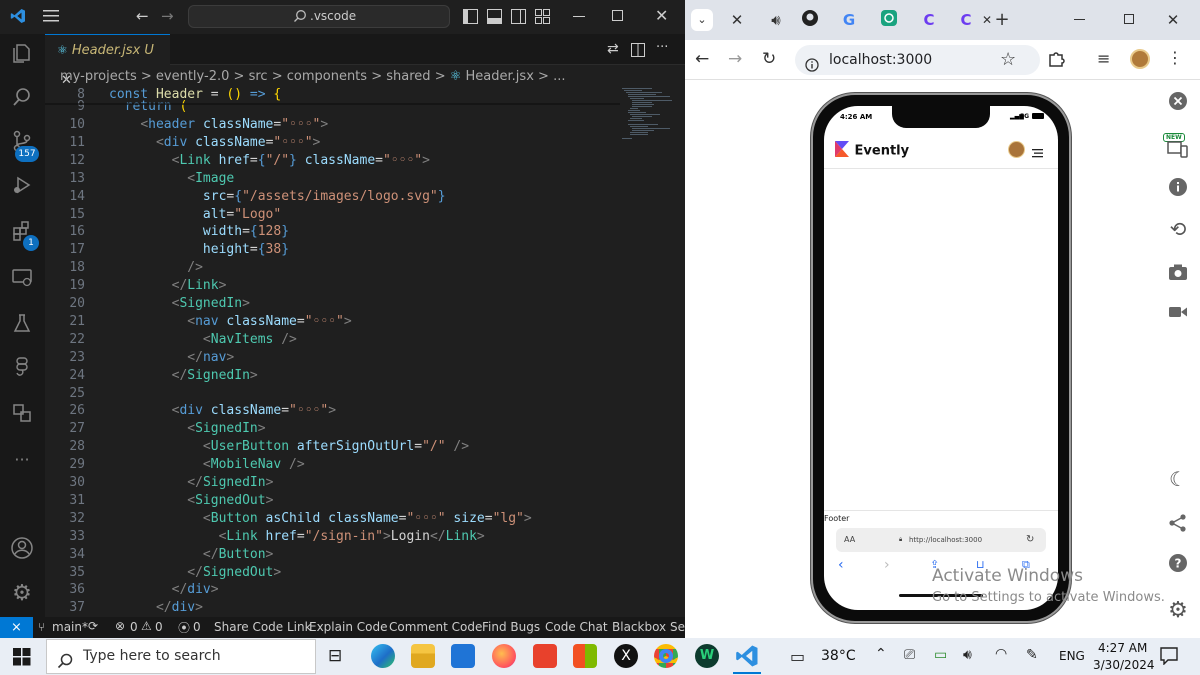 The image size is (1200, 675). Describe the element at coordinates (940, 655) in the screenshot. I see `battery-icon: ▭` at that location.